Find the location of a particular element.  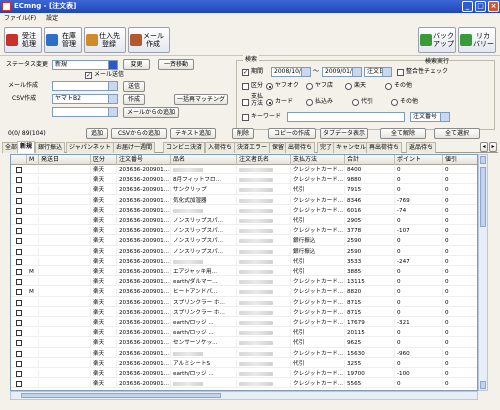

tab-payment-error: 決済エラー is located at coordinates (252, 147).